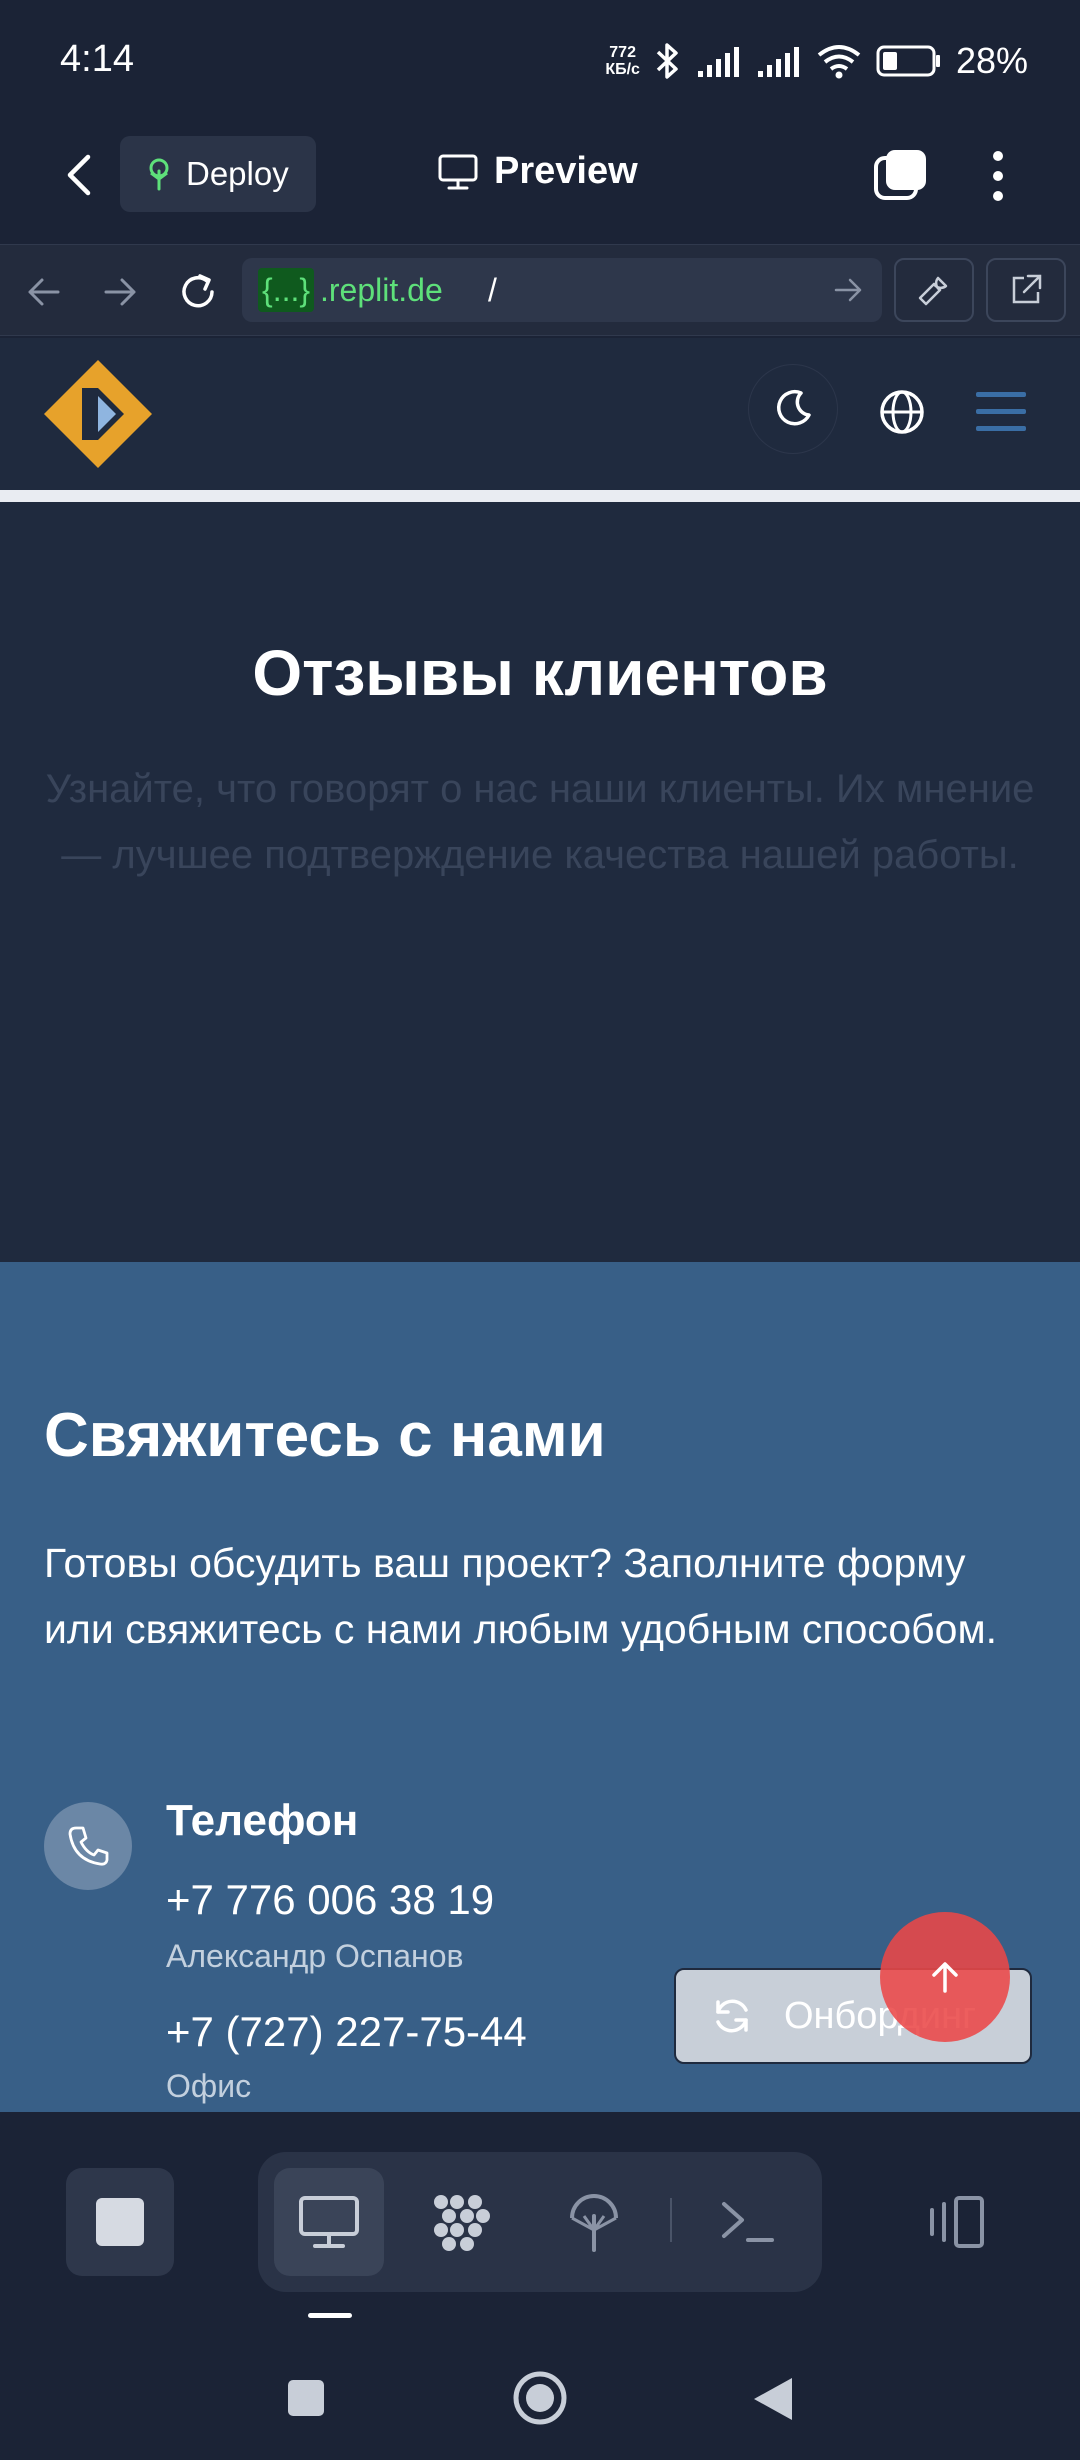 This screenshot has height=2460, width=1080. What do you see at coordinates (159, 174) in the screenshot?
I see `deploy-icon` at bounding box center [159, 174].